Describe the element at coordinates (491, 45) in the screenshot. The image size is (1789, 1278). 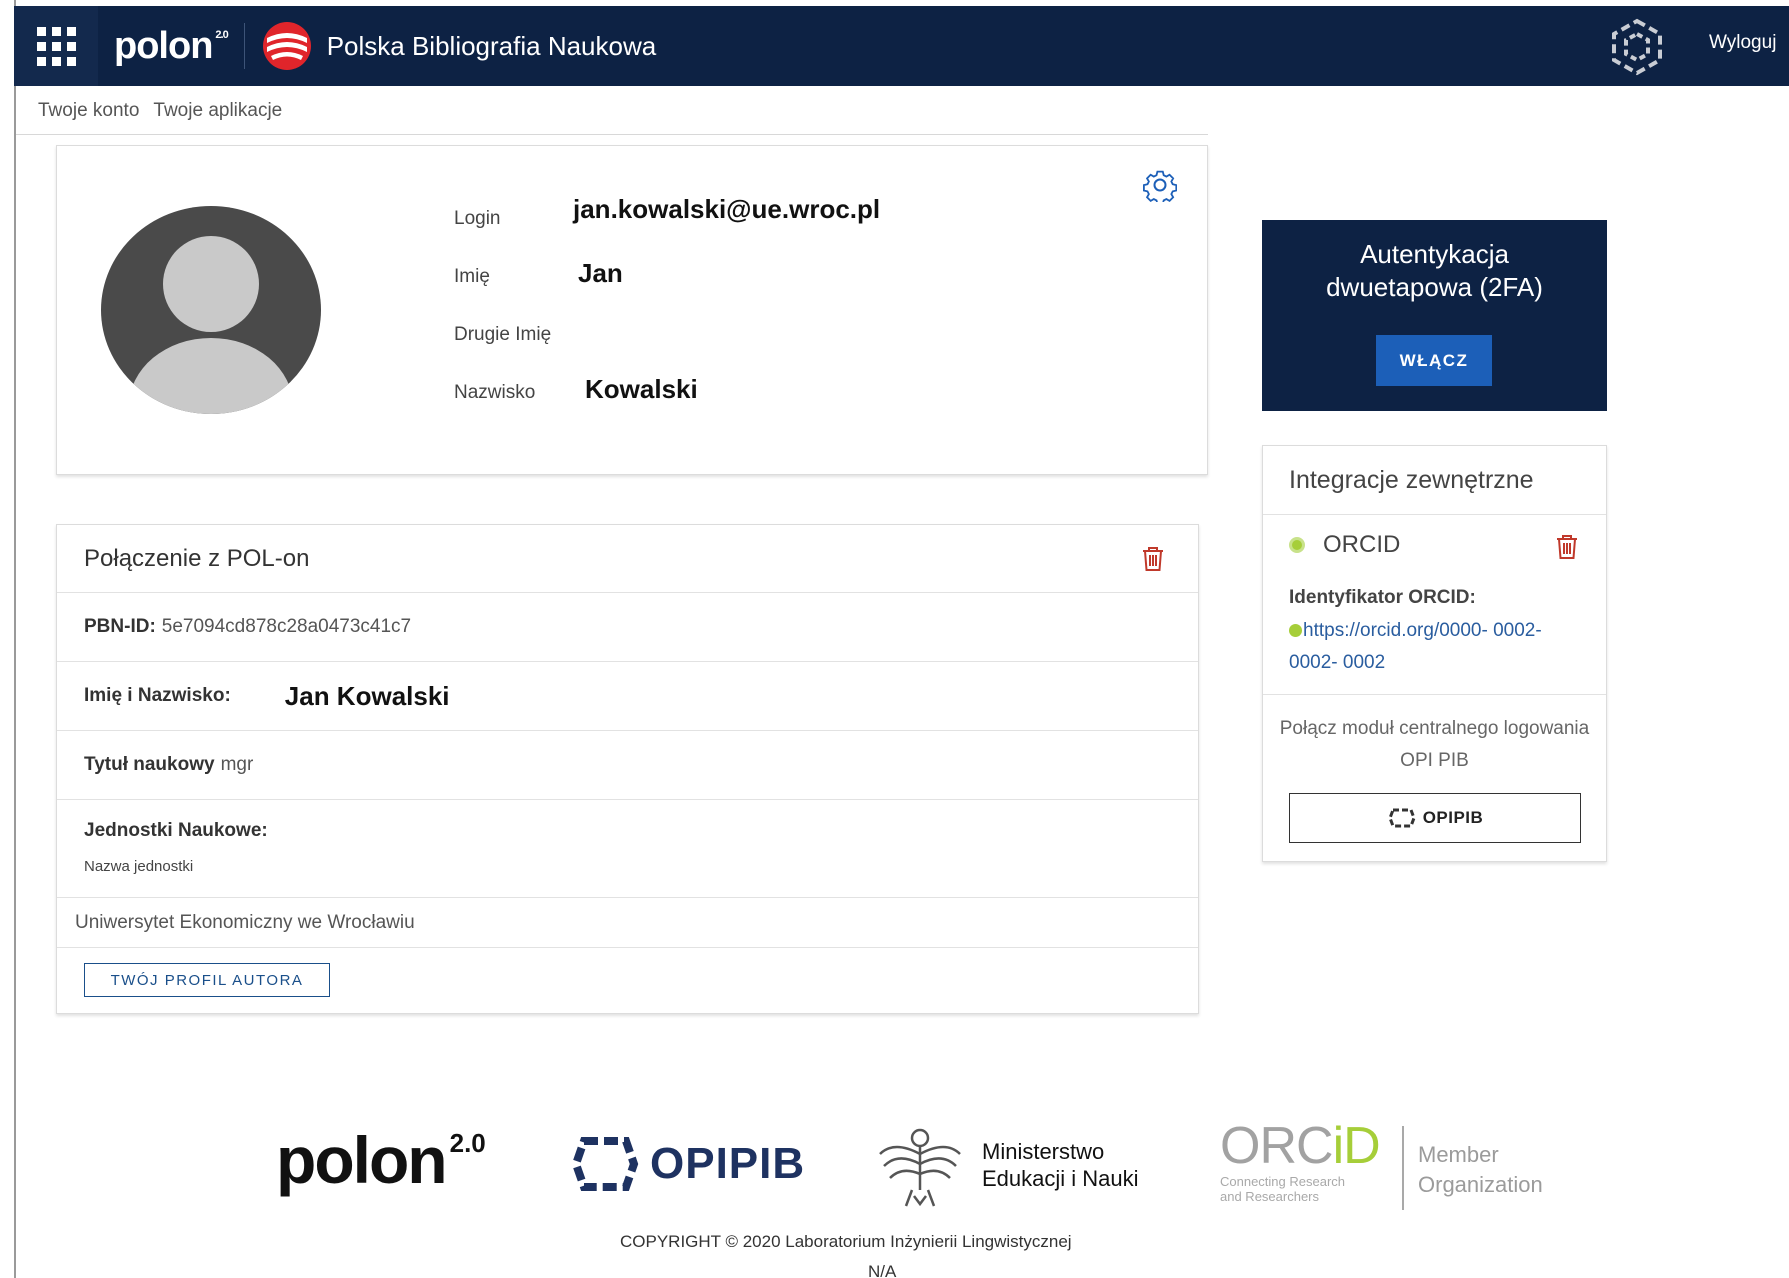
I see `app-title: Polska Bibliografia Naukowa` at that location.